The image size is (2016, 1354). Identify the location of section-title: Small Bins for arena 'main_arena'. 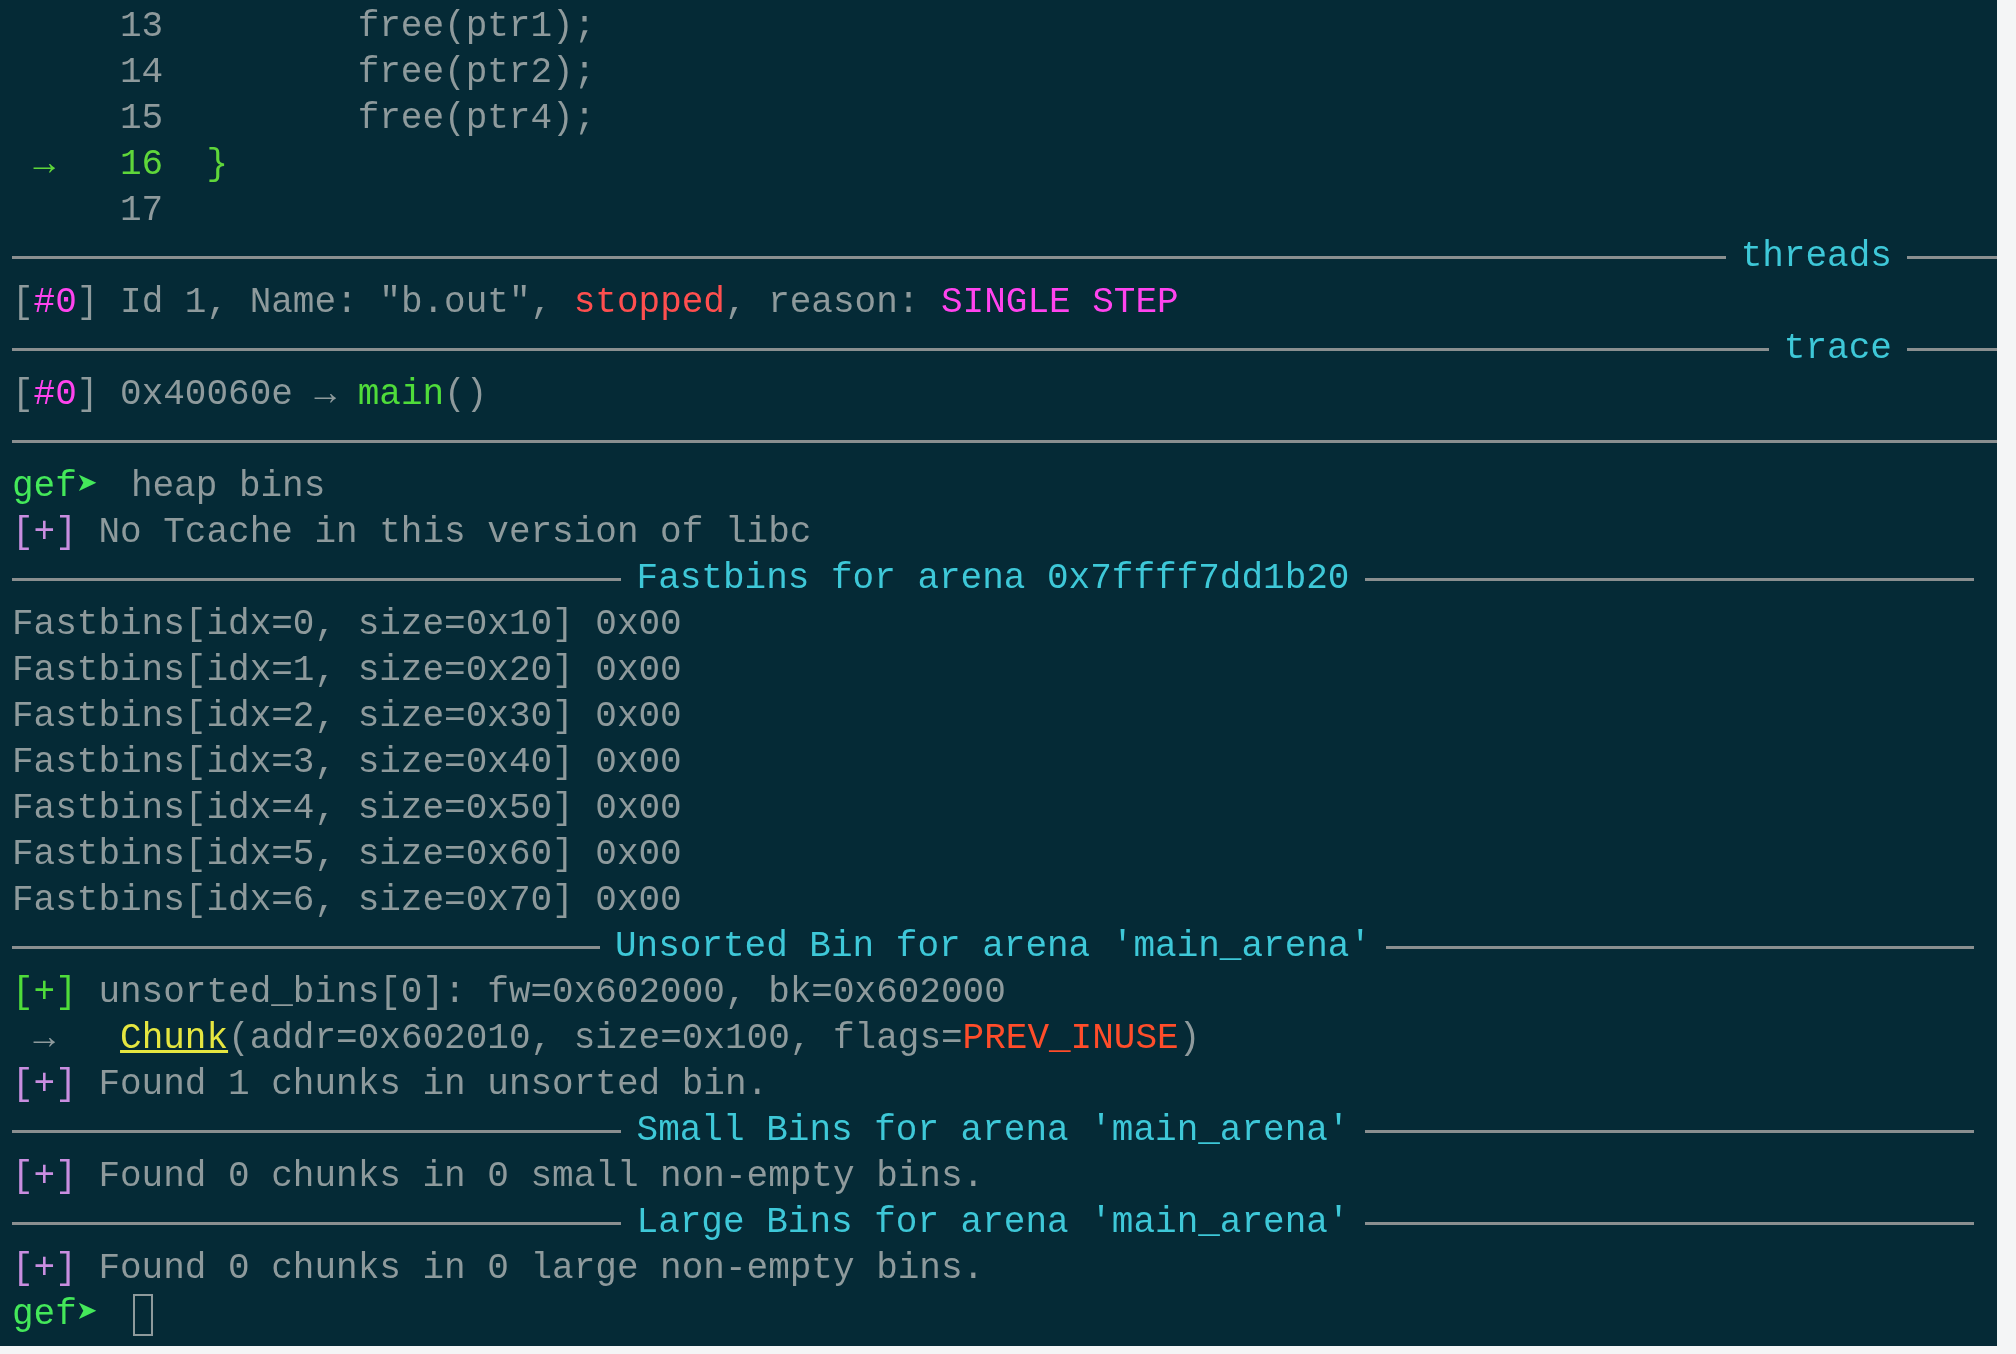
(993, 1131).